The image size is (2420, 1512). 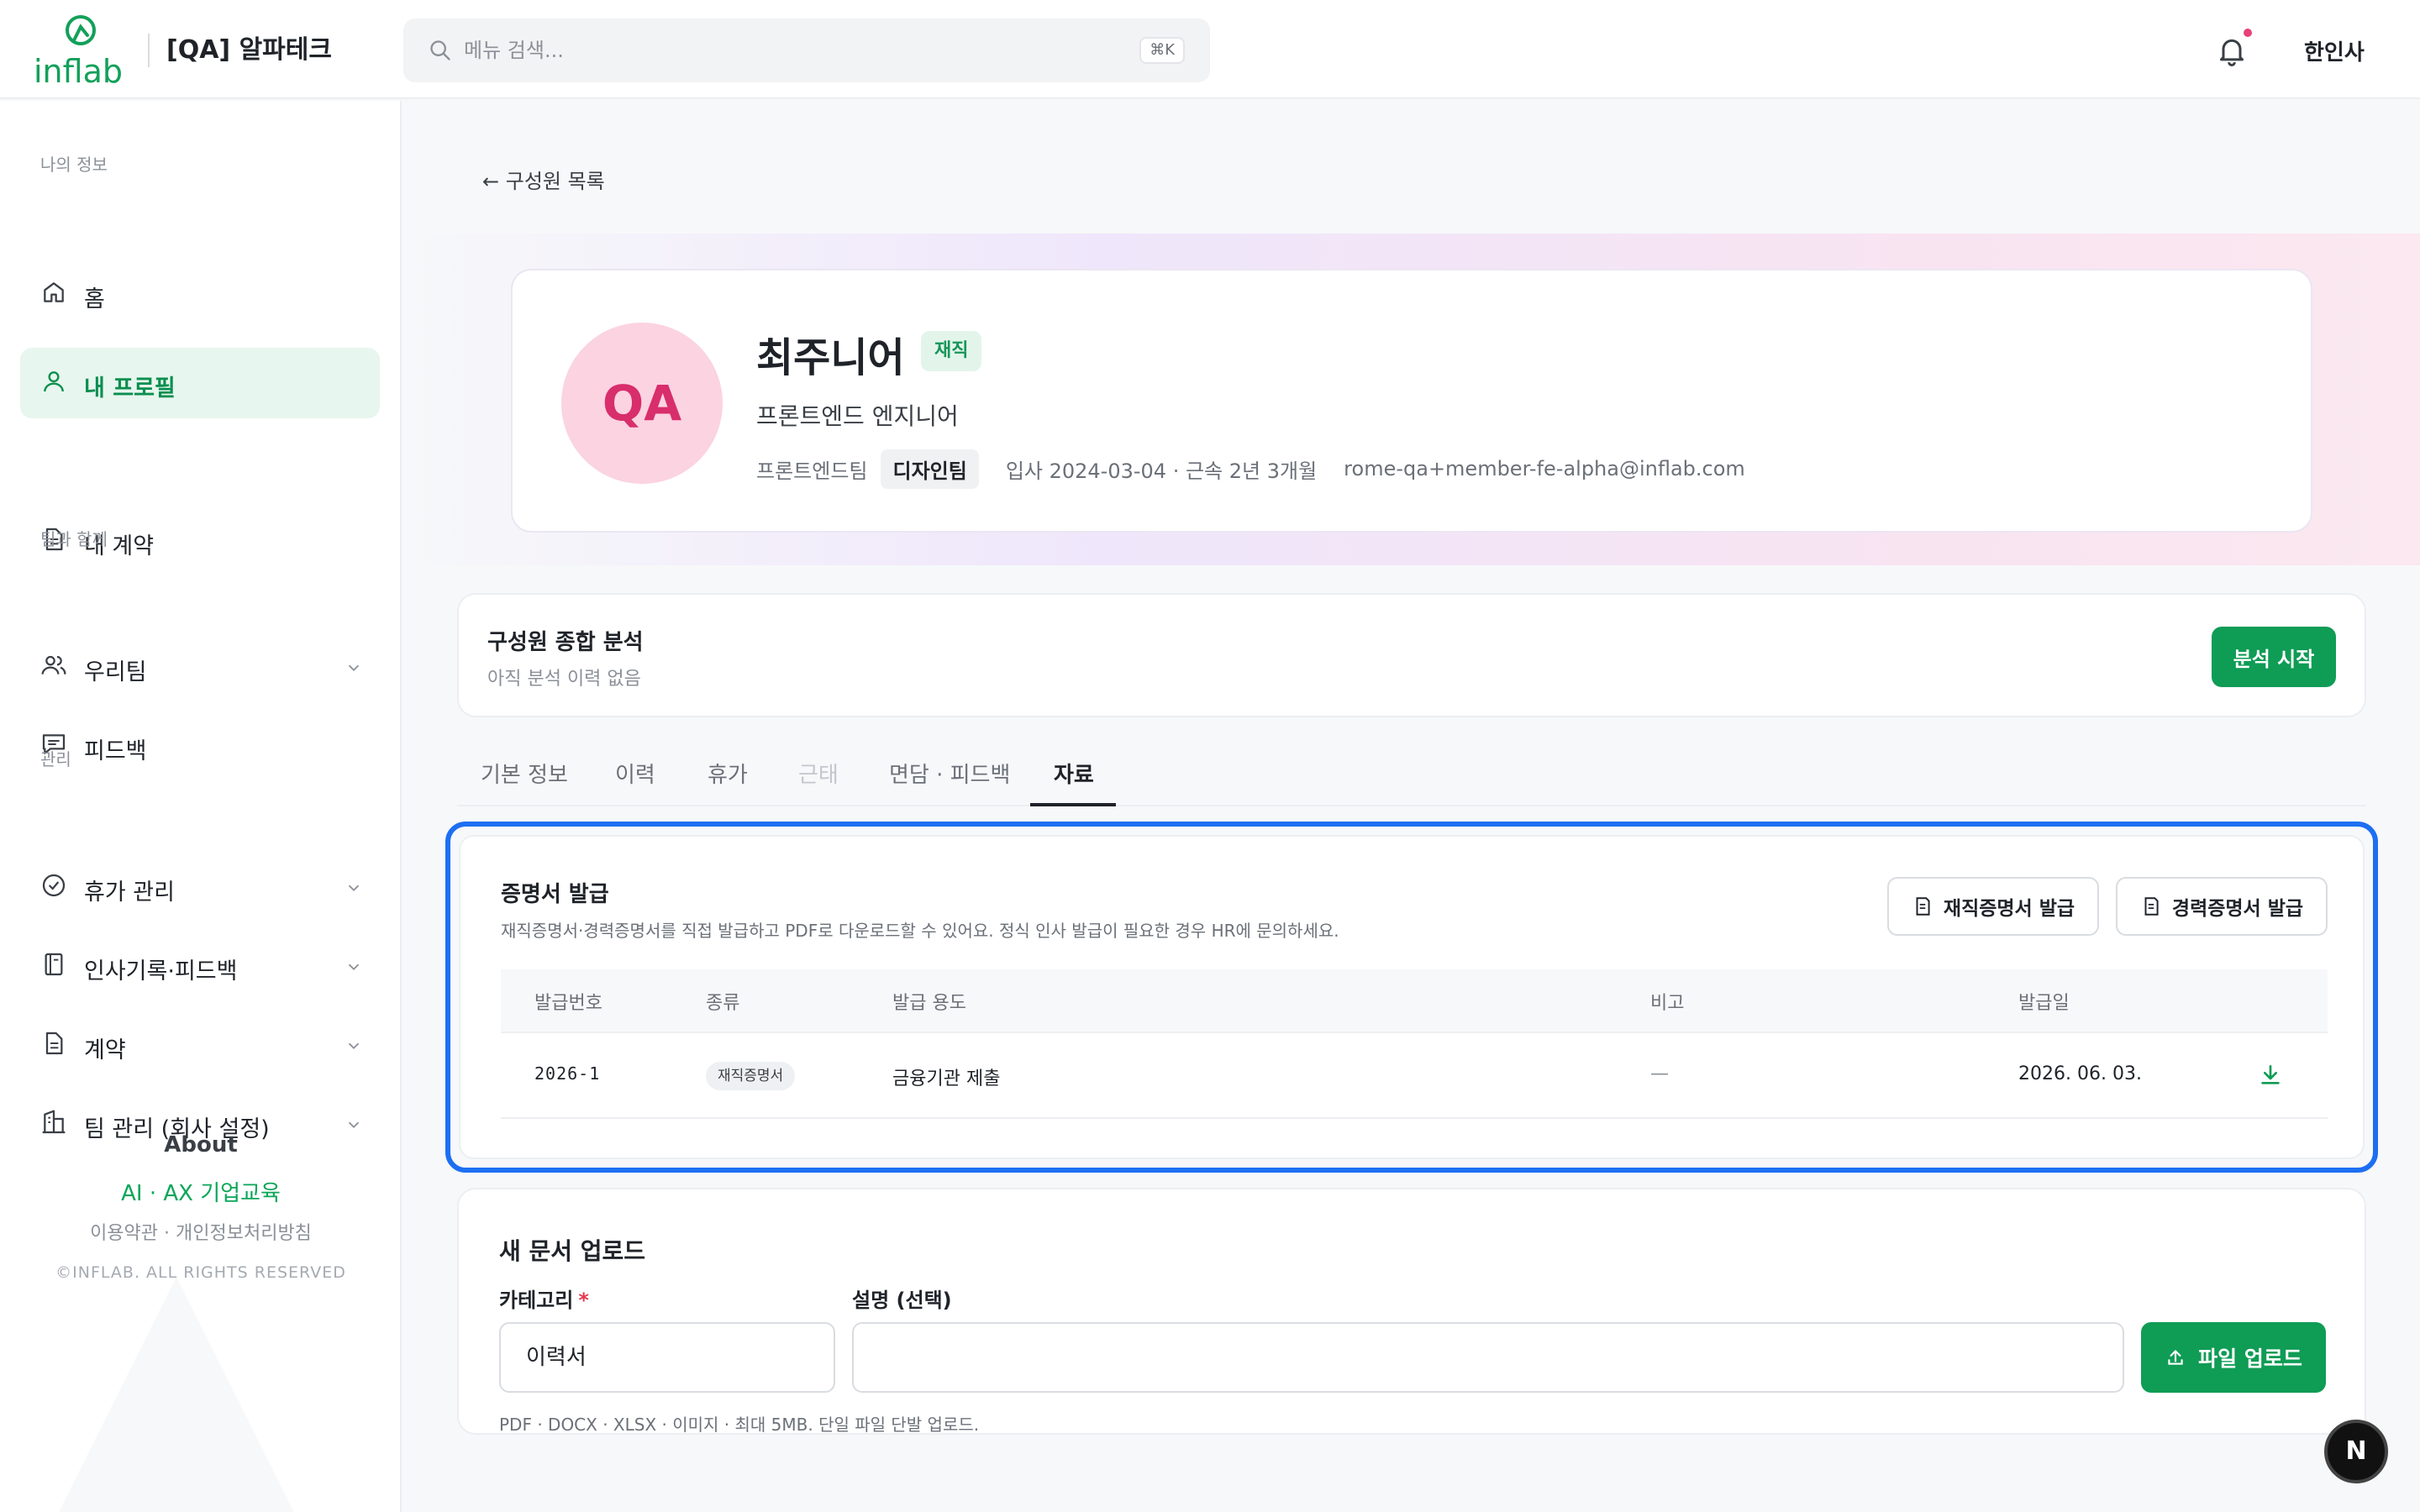 What do you see at coordinates (116, 672) in the screenshot?
I see `sidebar-item-label: 우리팀` at bounding box center [116, 672].